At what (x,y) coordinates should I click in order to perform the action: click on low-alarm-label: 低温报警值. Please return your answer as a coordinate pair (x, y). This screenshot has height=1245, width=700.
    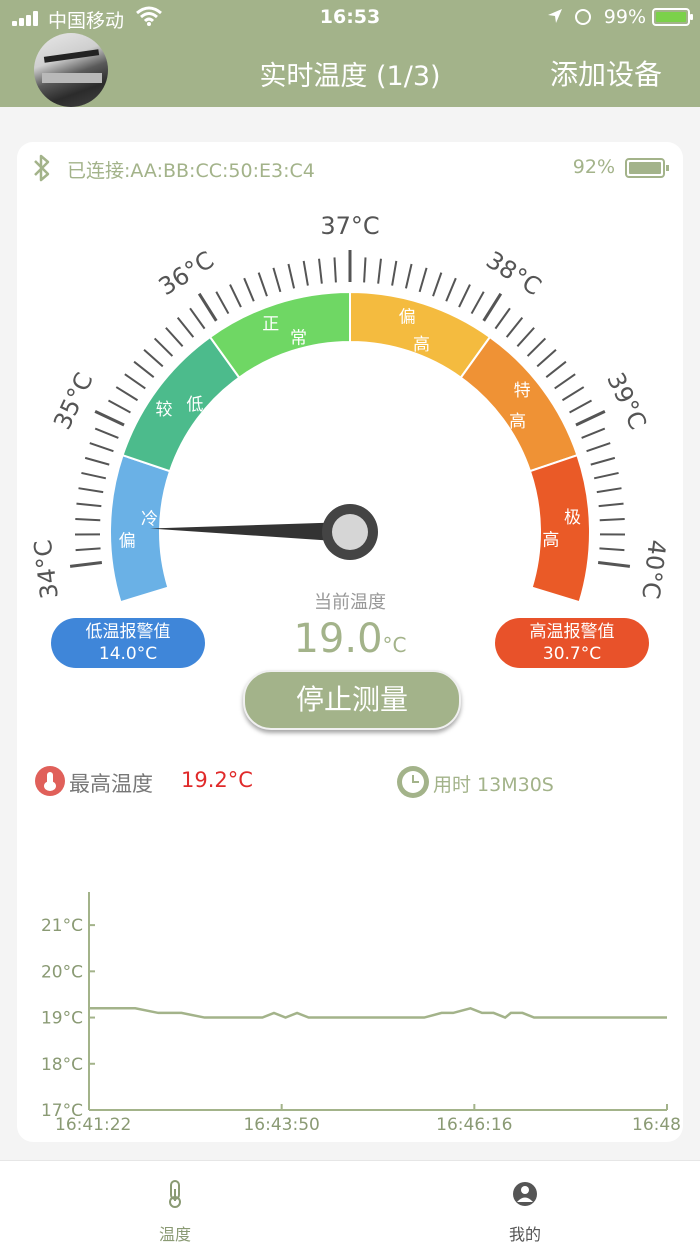
    Looking at the image, I should click on (128, 632).